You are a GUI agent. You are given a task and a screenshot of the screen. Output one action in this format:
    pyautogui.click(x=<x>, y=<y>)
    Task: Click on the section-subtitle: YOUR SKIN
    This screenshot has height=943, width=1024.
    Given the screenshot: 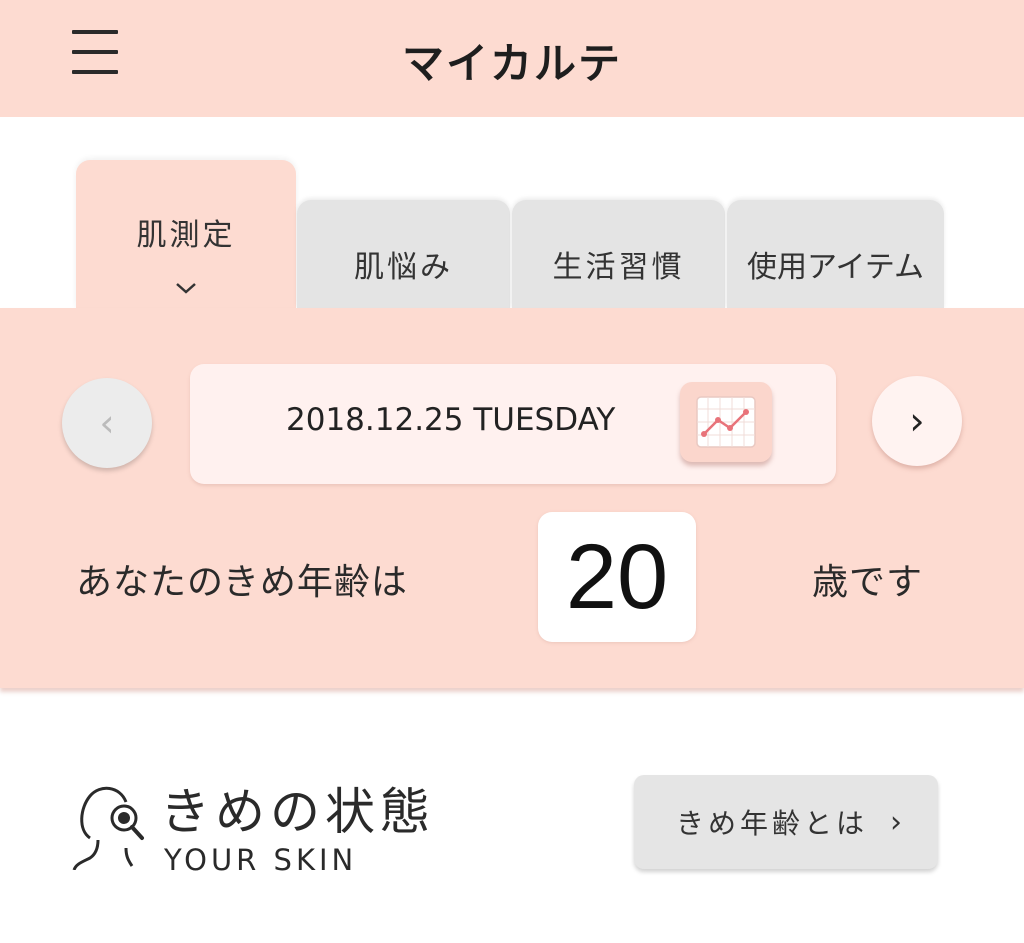 What is the action you would take?
    pyautogui.click(x=261, y=860)
    